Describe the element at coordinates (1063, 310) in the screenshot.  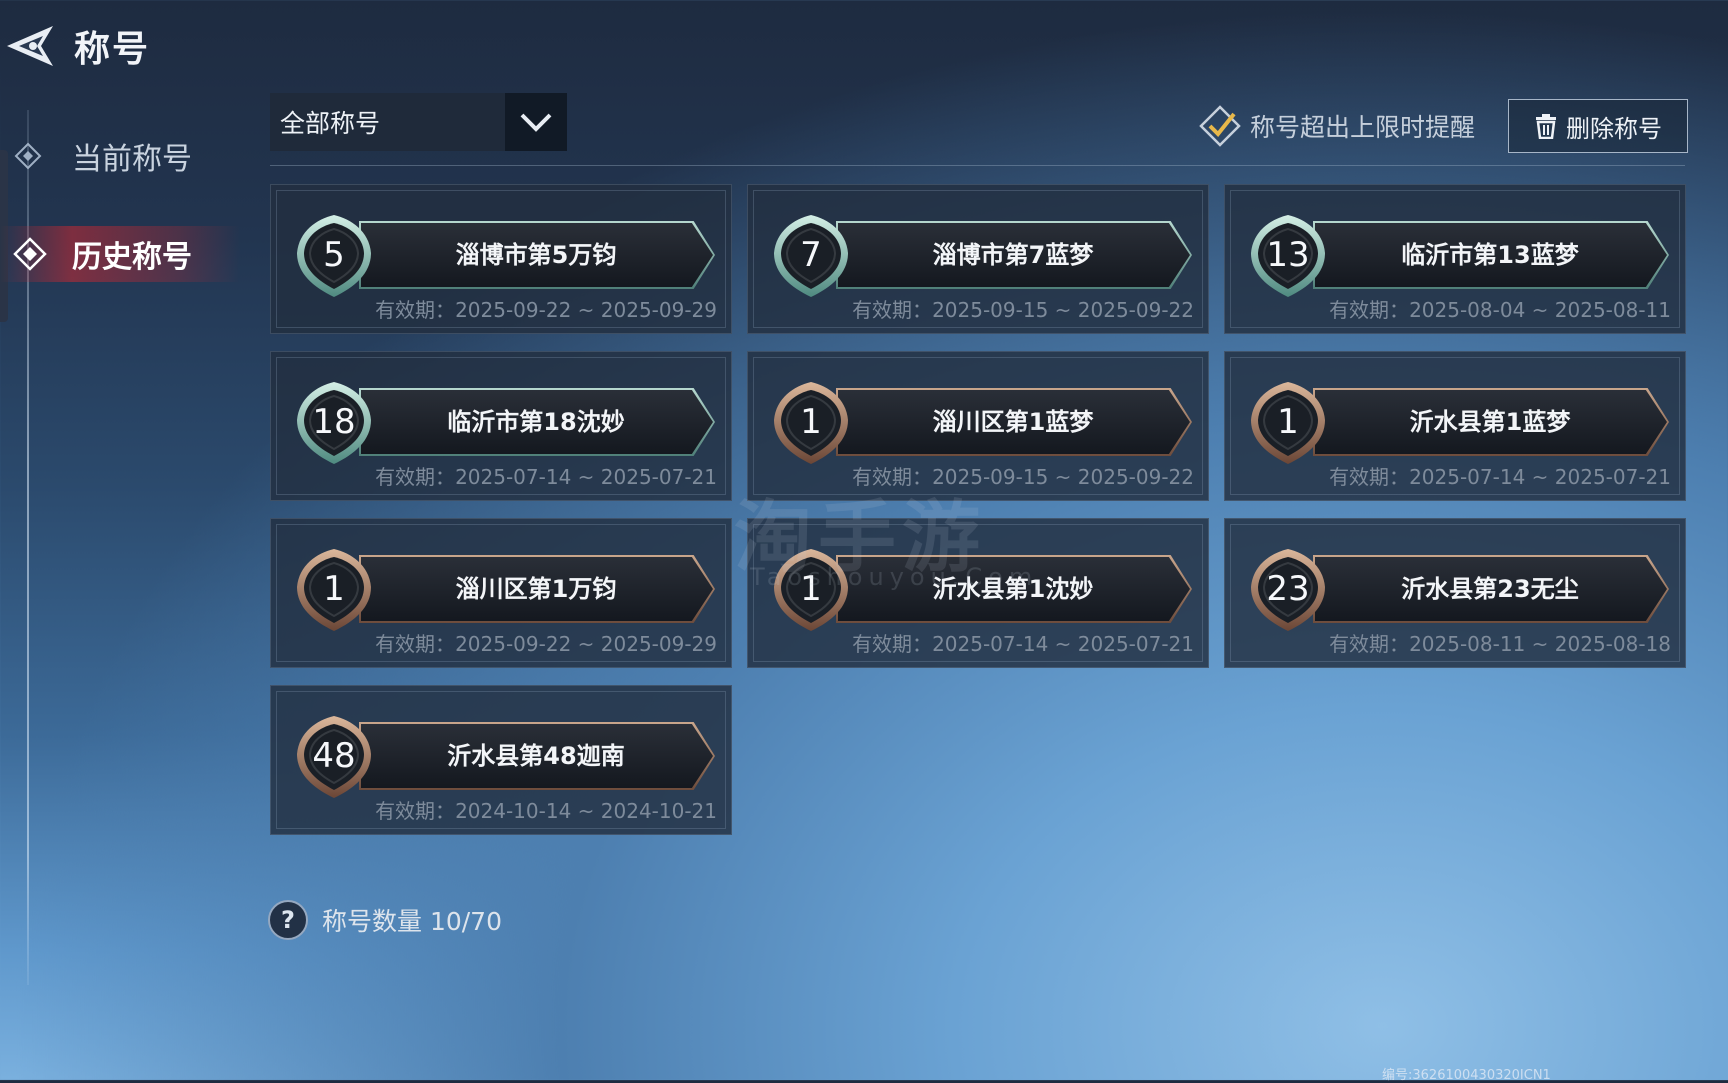
I see `validity-dates: 2025-09-15 ~ 2025-09-22` at that location.